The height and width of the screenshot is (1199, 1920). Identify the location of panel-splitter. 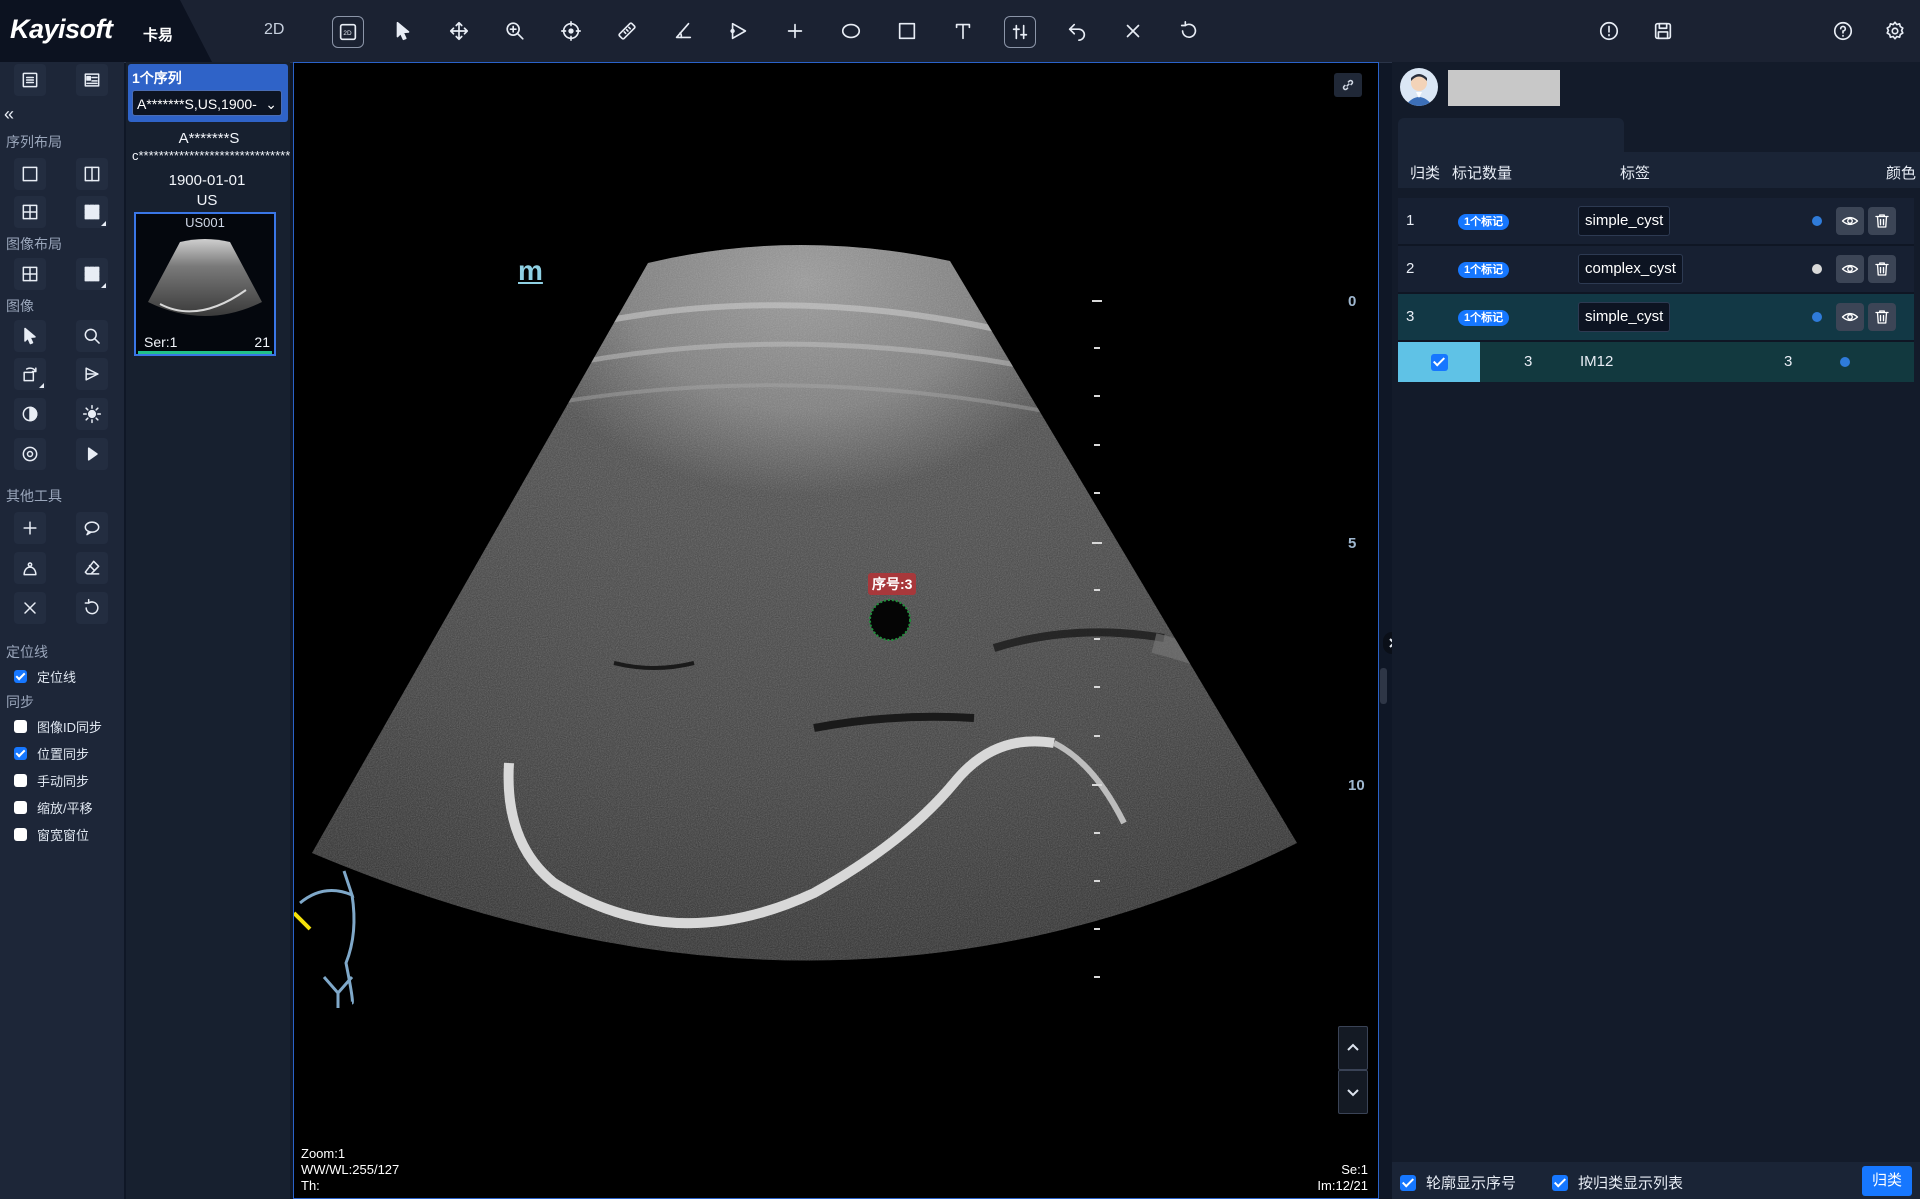
(1383, 686).